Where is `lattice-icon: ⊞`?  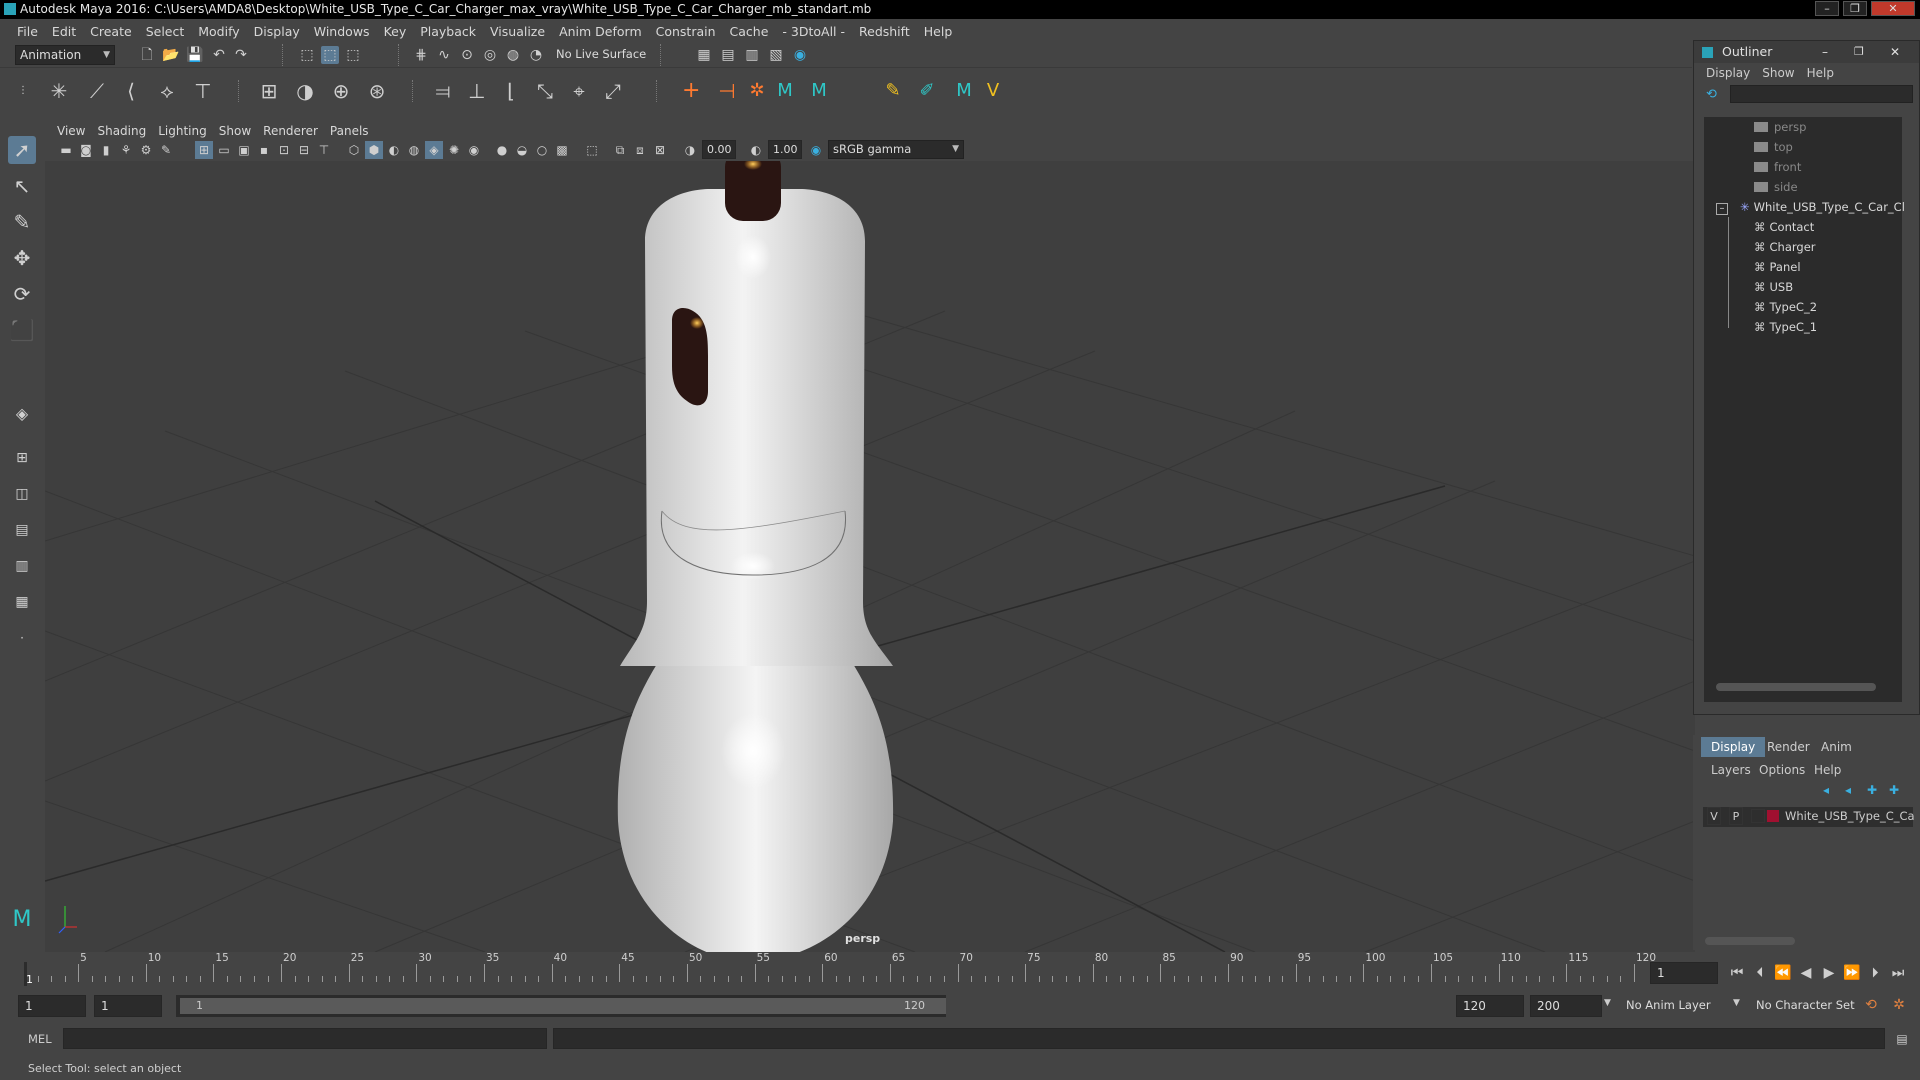
lattice-icon: ⊞ is located at coordinates (269, 91).